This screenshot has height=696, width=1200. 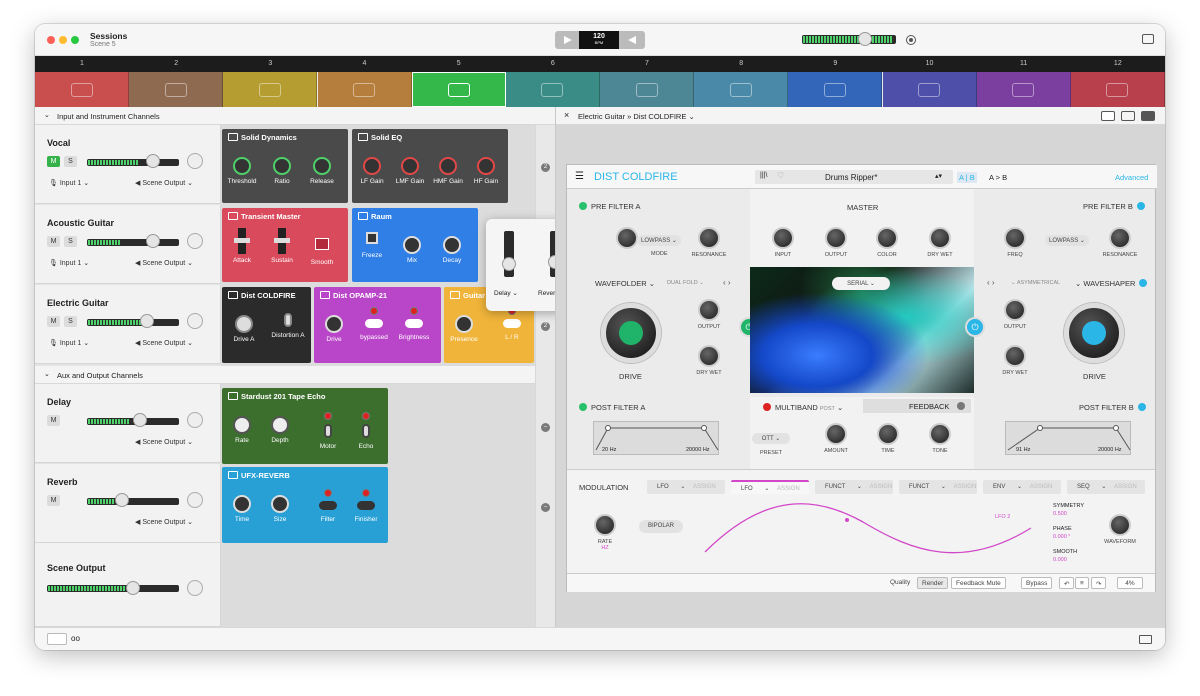 What do you see at coordinates (609, 206) in the screenshot?
I see `pre-filter-a-label: PRE FILTER A` at bounding box center [609, 206].